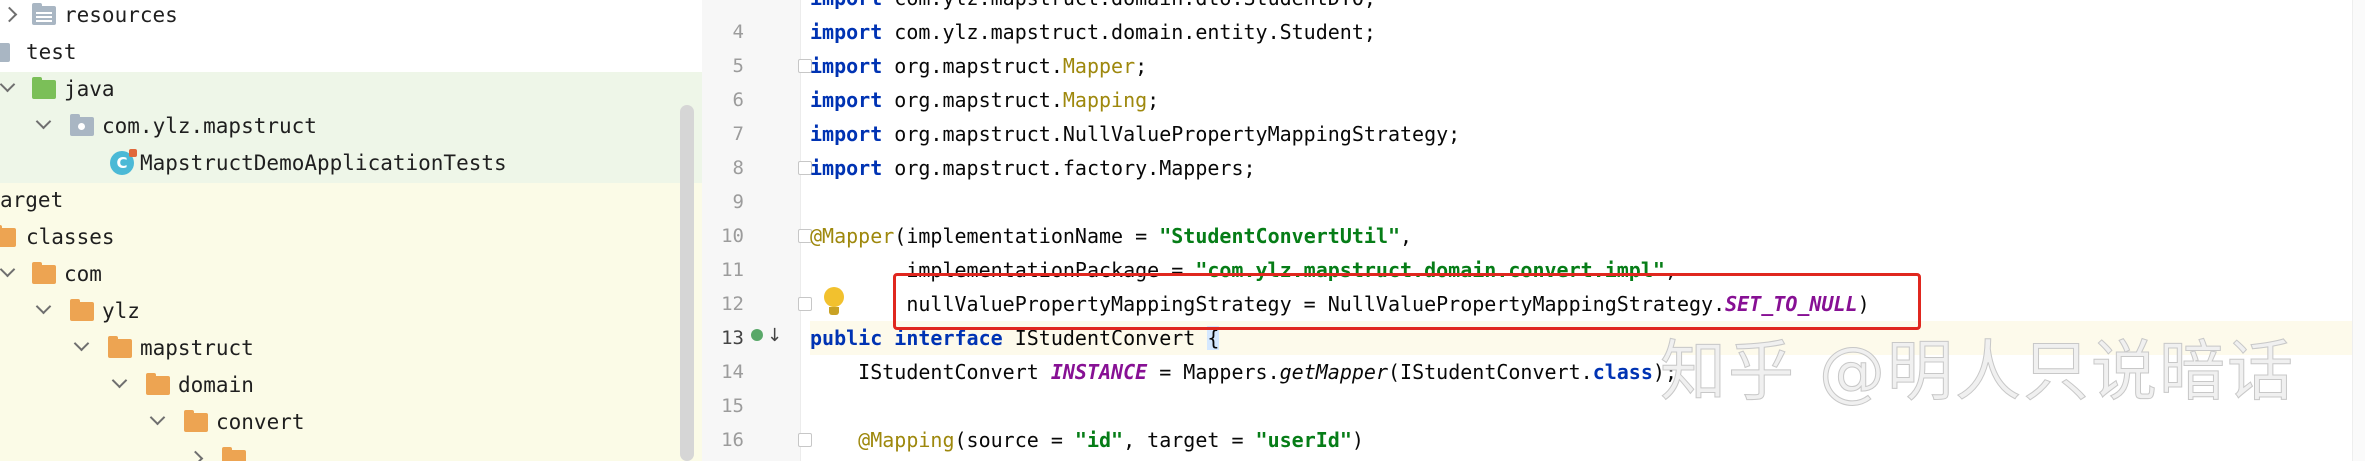  What do you see at coordinates (1977, 372) in the screenshot?
I see `watermark-outline: 知乎 @明人只说暗话` at bounding box center [1977, 372].